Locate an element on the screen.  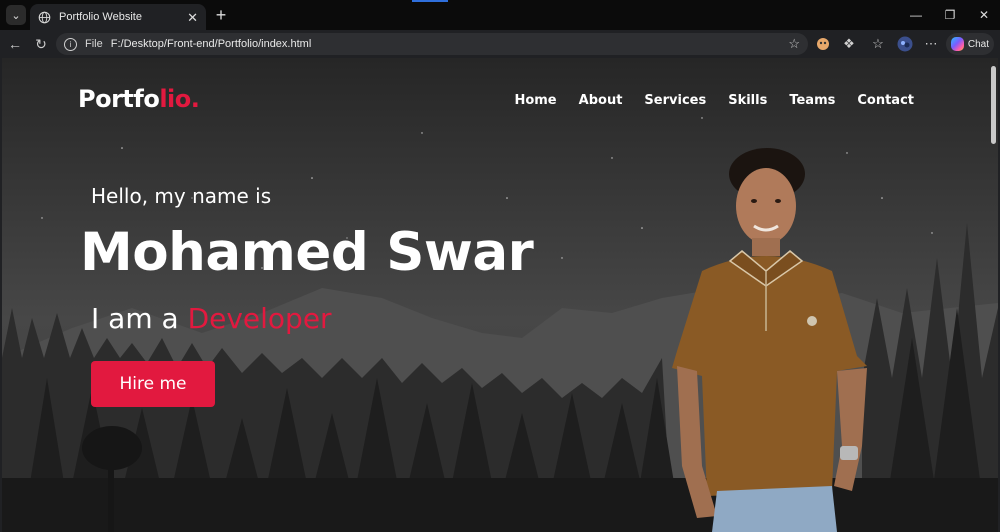
nav-about: About is located at coordinates (601, 100).